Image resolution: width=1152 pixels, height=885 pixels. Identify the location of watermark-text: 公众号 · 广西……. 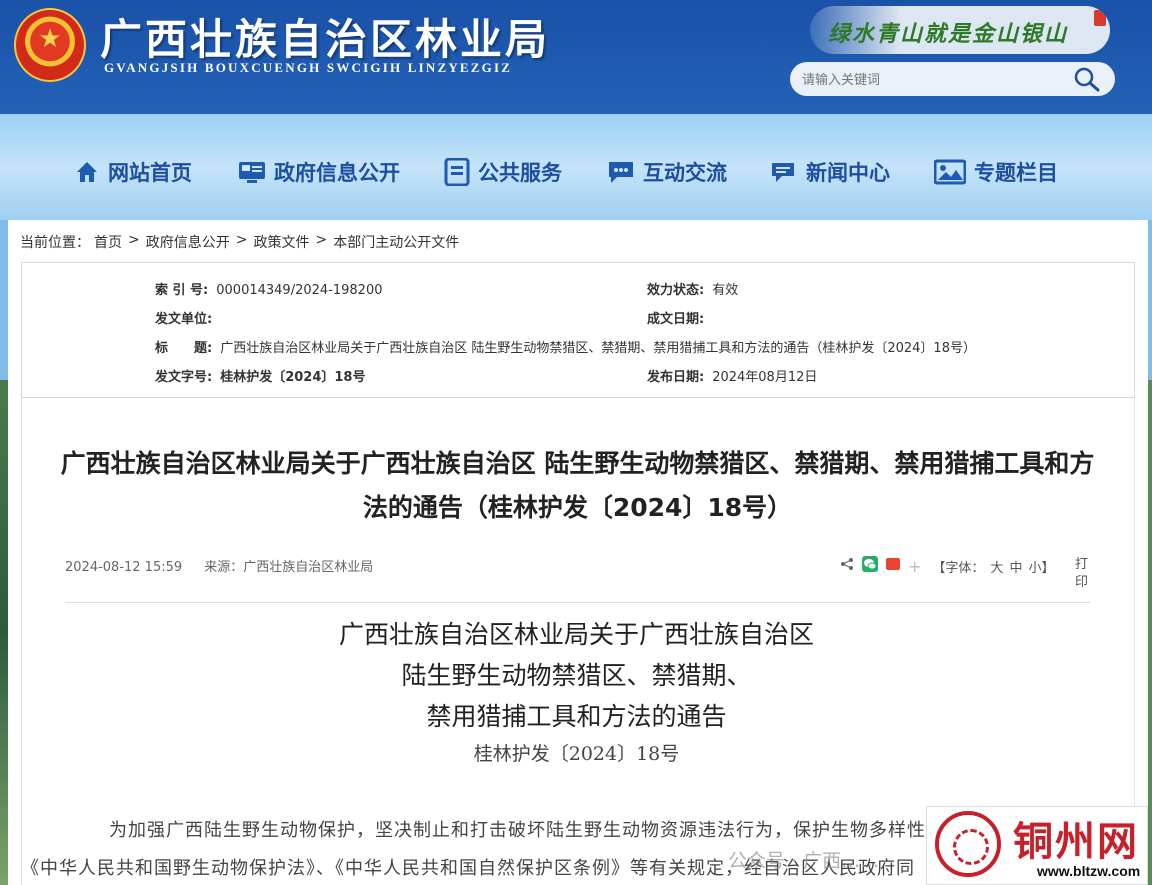
(804, 861).